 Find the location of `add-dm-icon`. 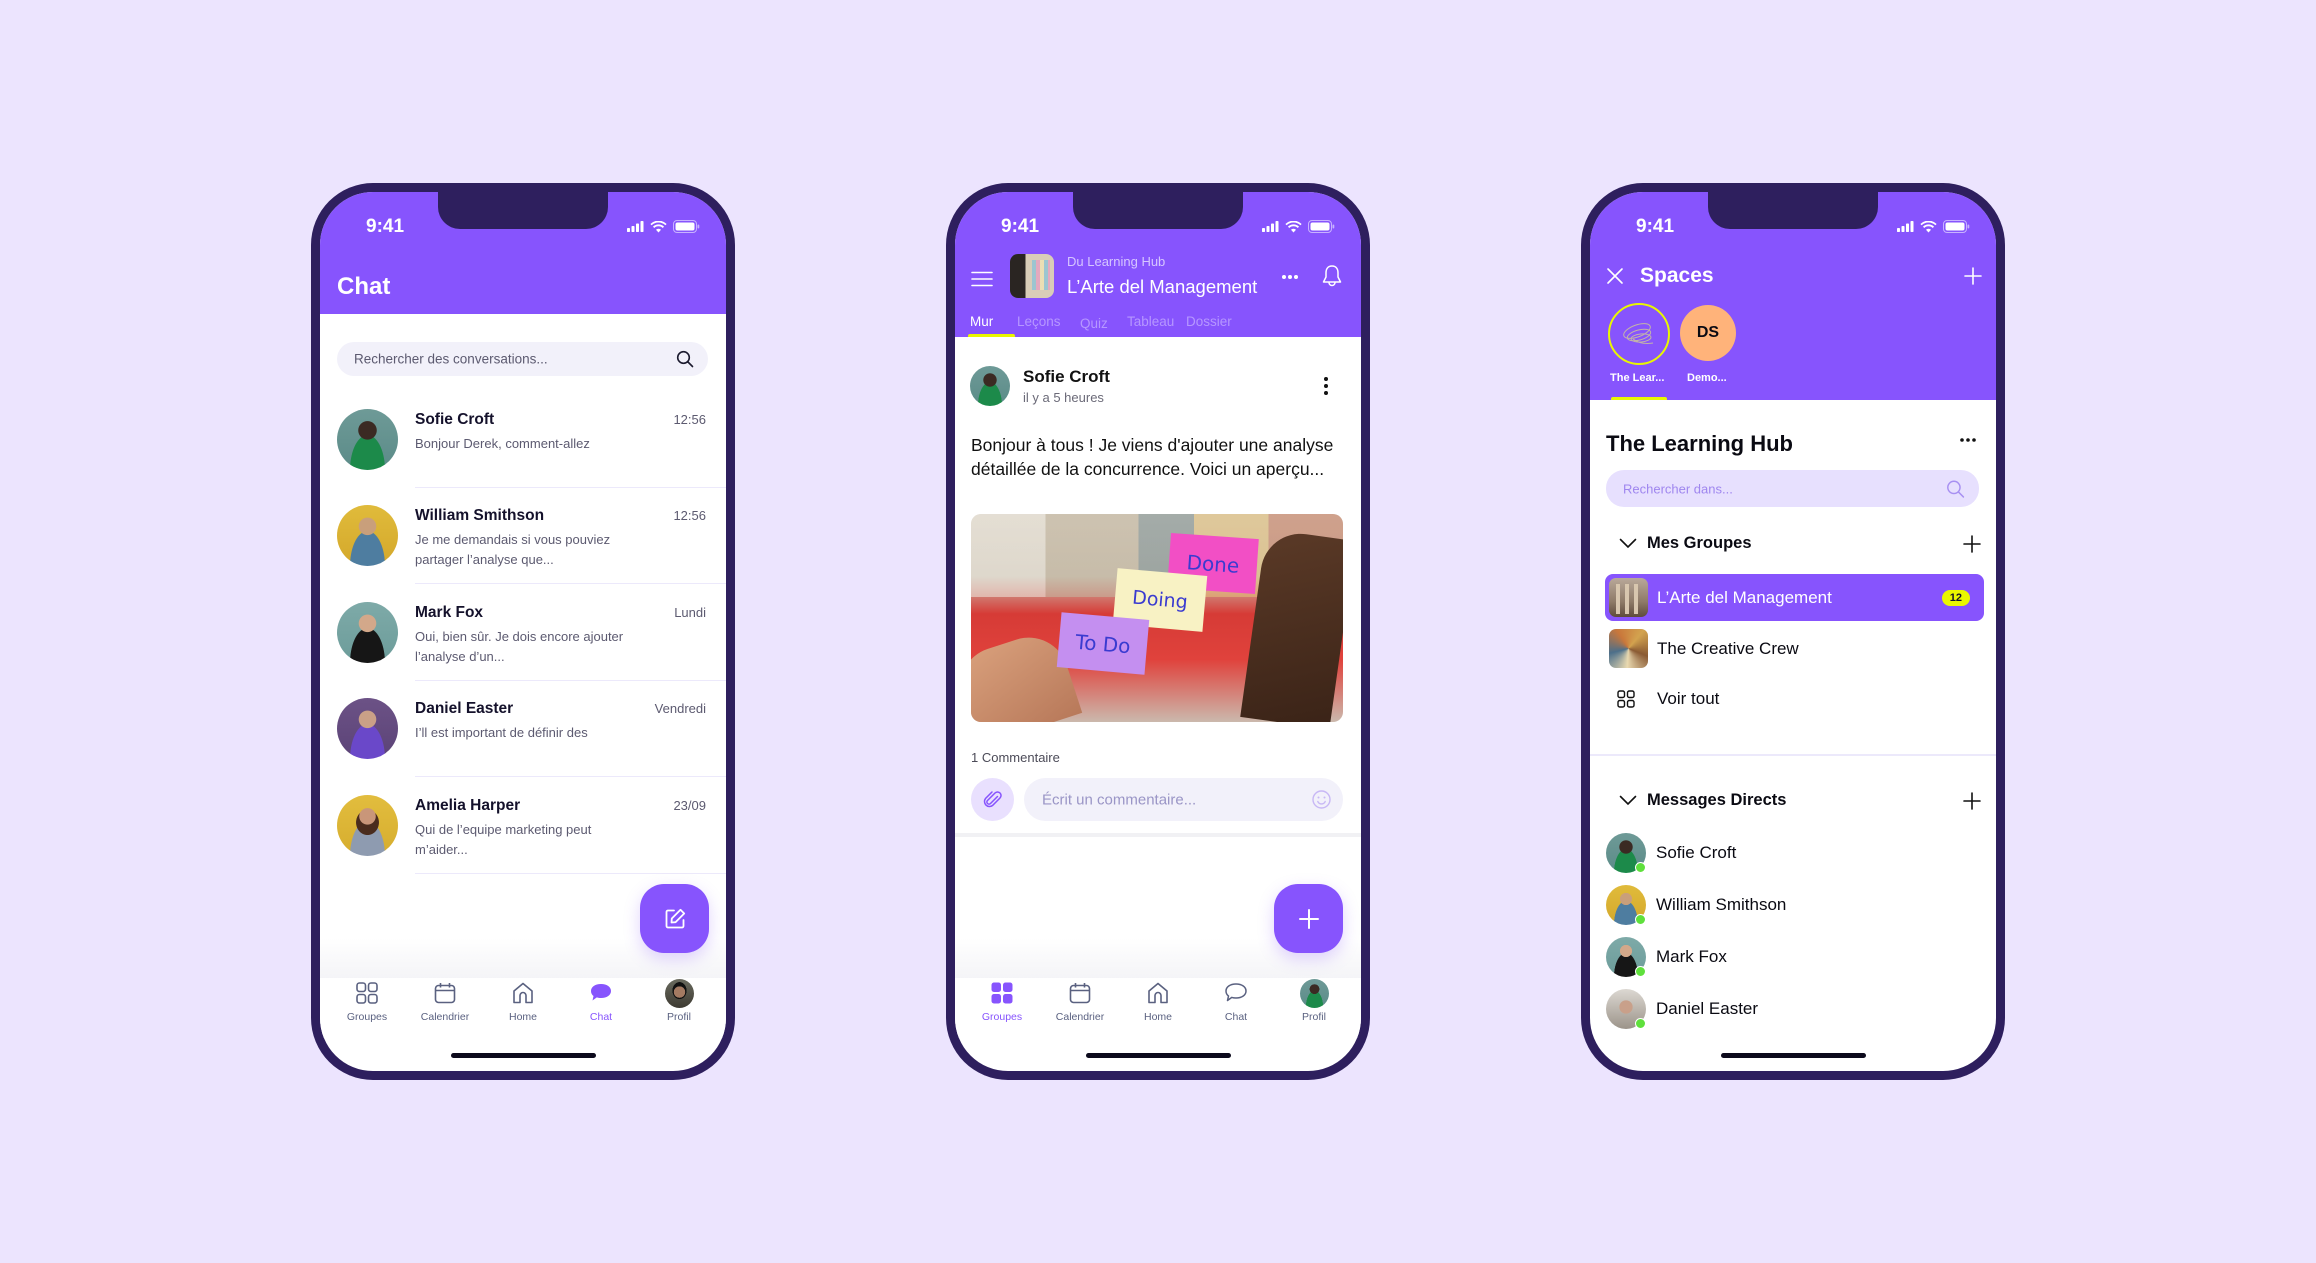

add-dm-icon is located at coordinates (1972, 801).